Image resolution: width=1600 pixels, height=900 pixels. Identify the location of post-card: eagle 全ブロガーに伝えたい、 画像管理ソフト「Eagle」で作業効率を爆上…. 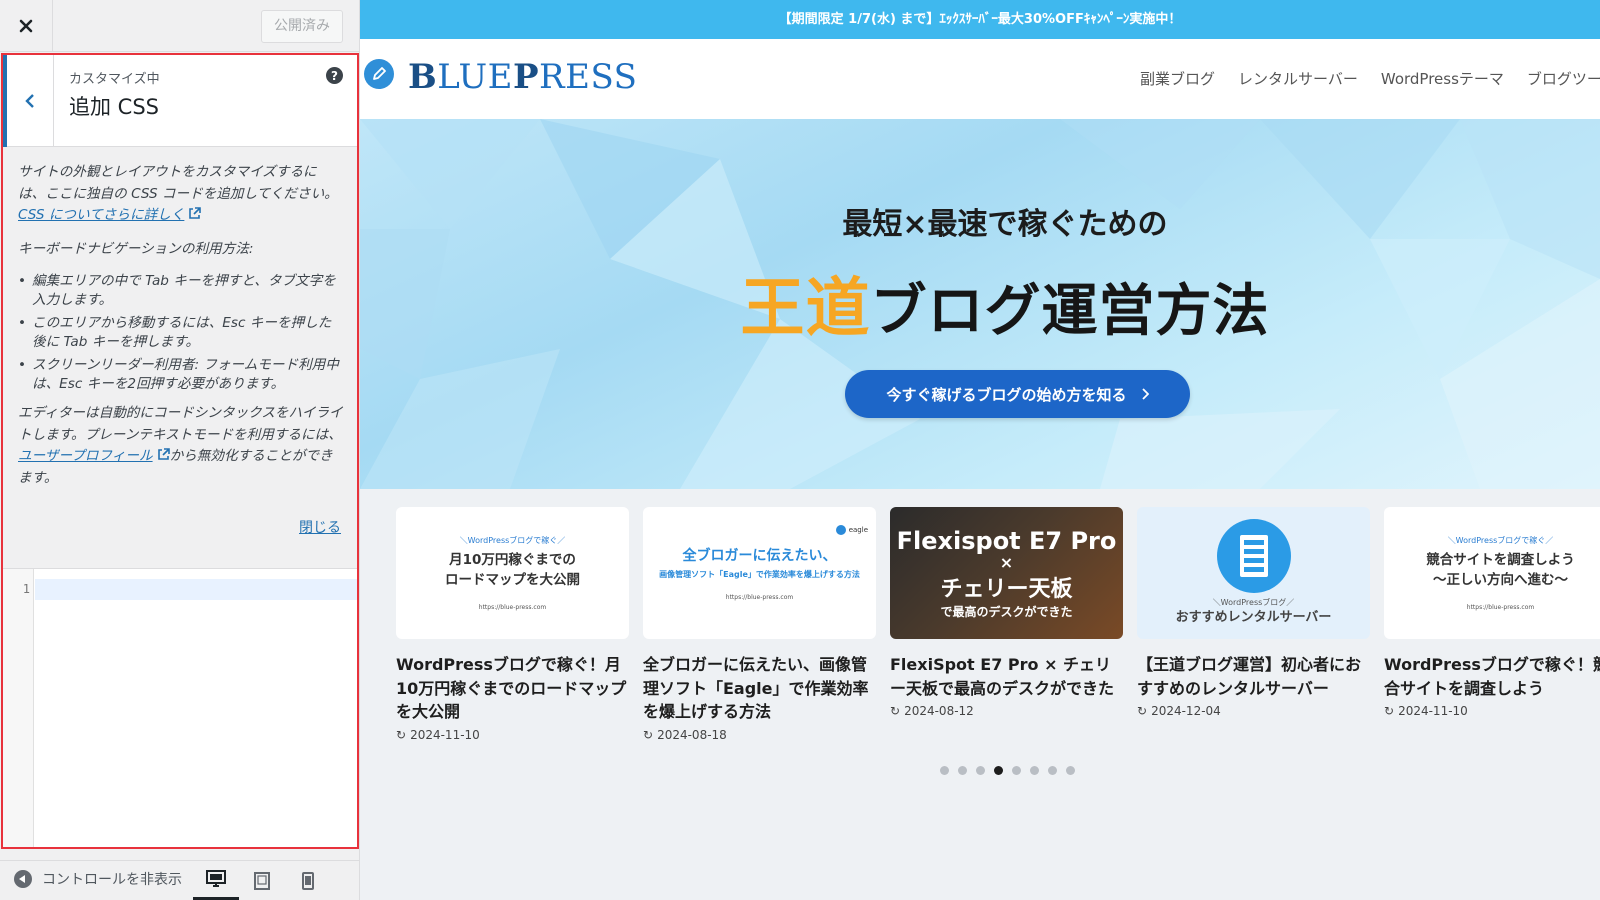
(759, 624).